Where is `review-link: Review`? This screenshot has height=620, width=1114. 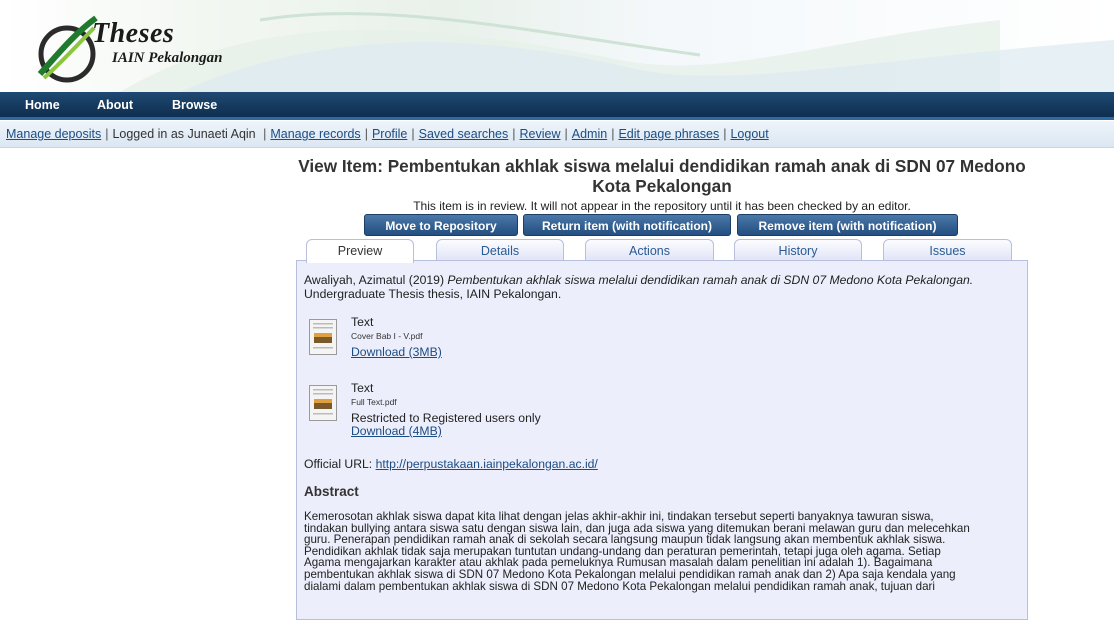 review-link: Review is located at coordinates (540, 134).